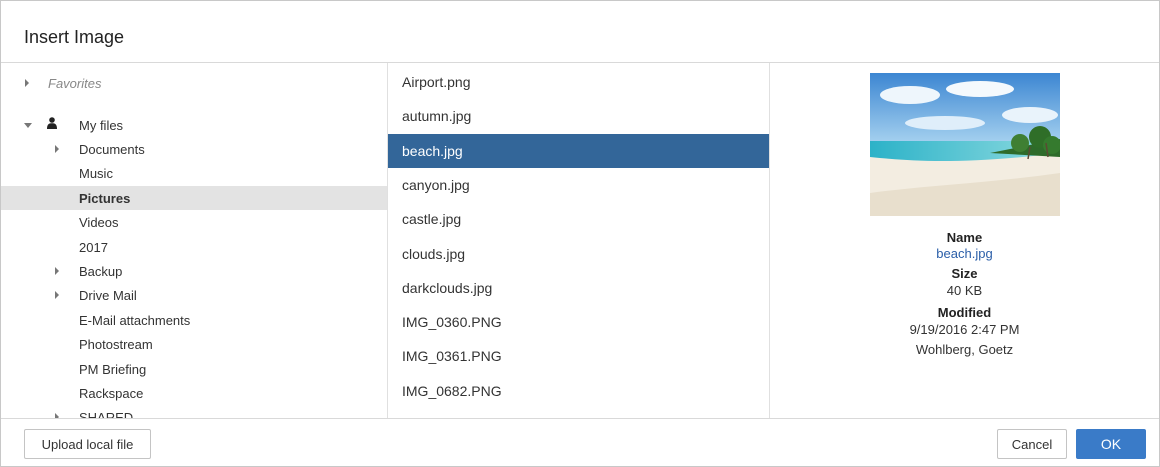 Image resolution: width=1160 pixels, height=467 pixels. I want to click on dialog-title: Insert Image, so click(74, 37).